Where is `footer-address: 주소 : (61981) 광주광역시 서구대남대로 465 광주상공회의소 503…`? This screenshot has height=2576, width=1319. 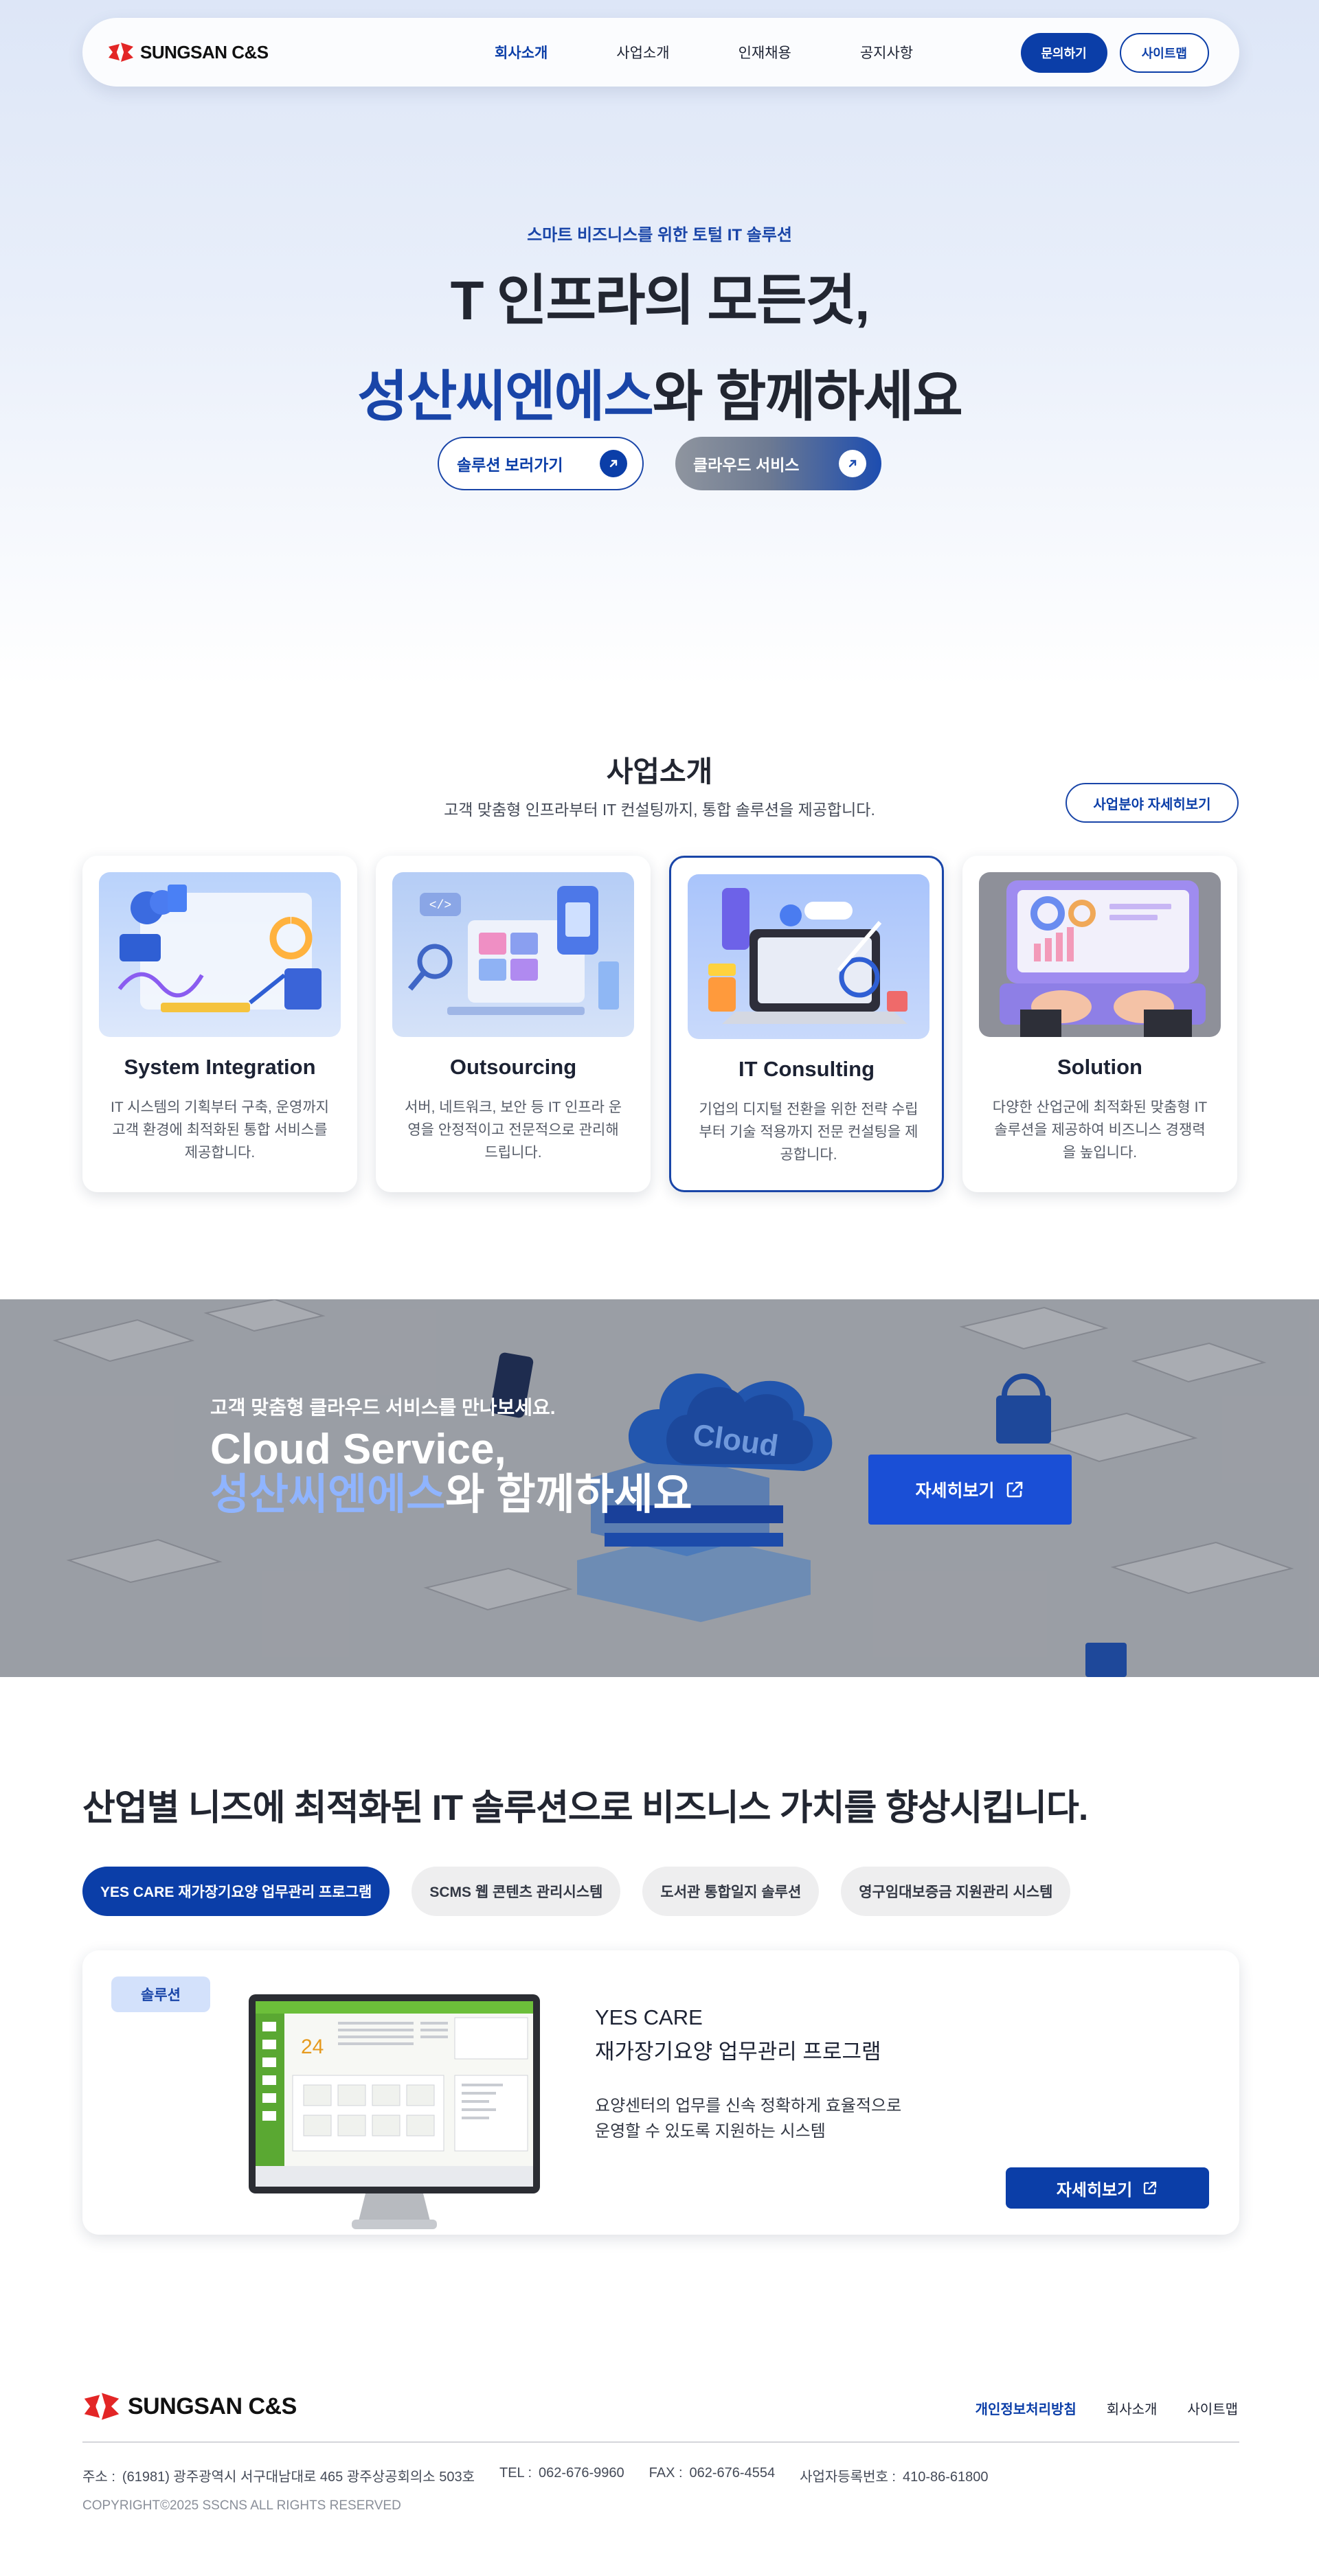 footer-address: 주소 : (61981) 광주광역시 서구대남대로 465 광주상공회의소 503… is located at coordinates (278, 2475).